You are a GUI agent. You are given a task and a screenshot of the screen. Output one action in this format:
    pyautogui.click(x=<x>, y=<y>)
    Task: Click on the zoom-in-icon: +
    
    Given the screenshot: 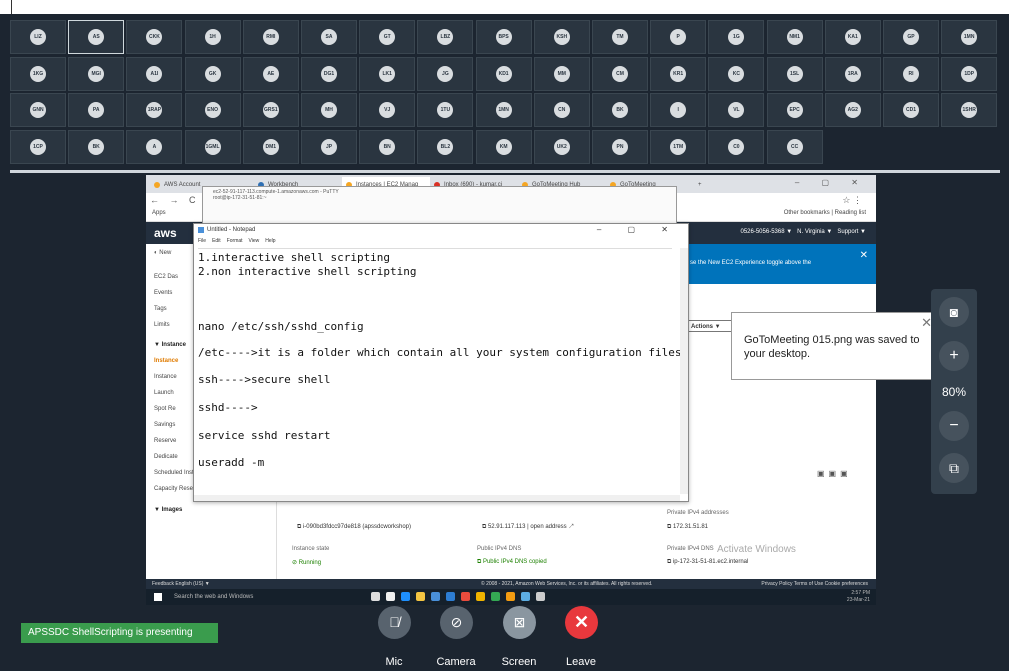 What is the action you would take?
    pyautogui.click(x=954, y=356)
    